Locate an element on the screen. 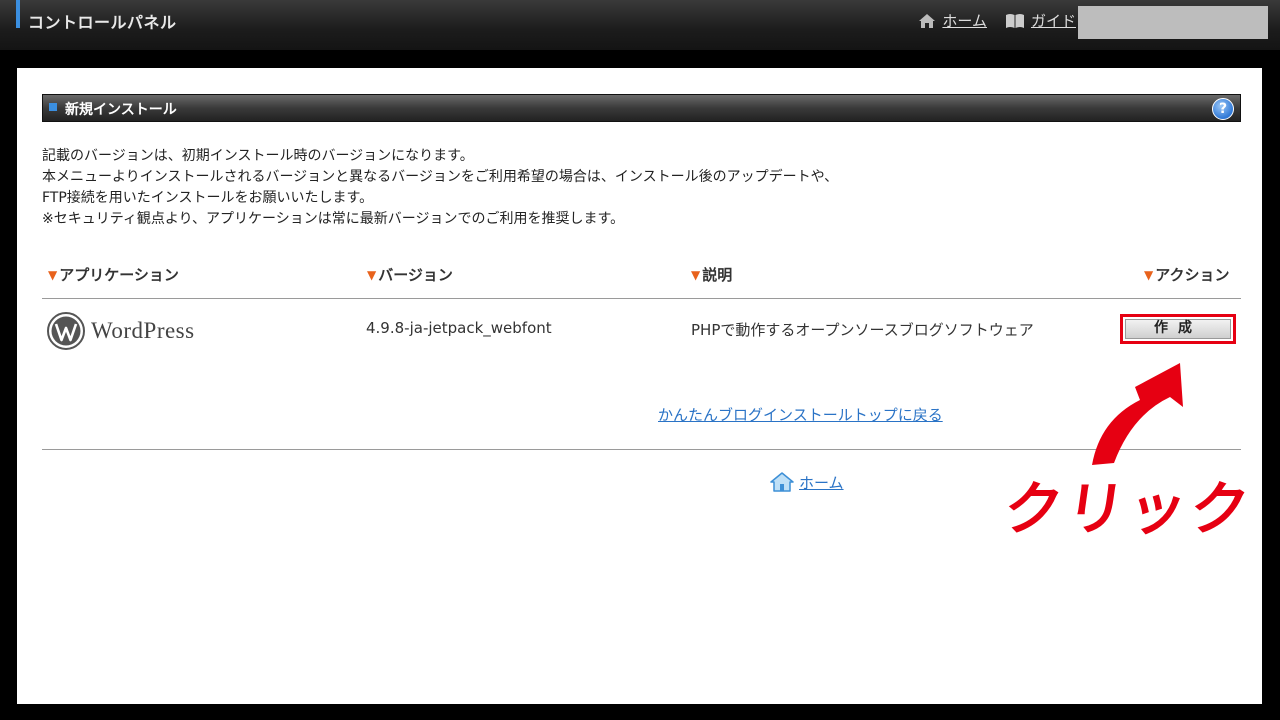 The height and width of the screenshot is (720, 1280). nav-guide-label: ガイド is located at coordinates (1053, 21).